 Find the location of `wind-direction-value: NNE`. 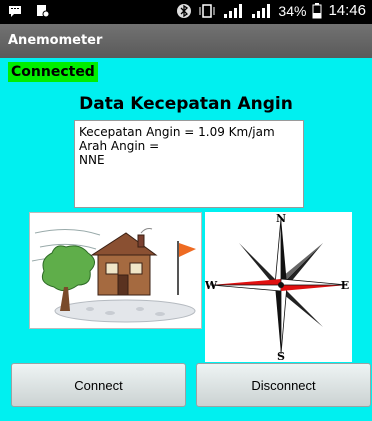

wind-direction-value: NNE is located at coordinates (92, 160).